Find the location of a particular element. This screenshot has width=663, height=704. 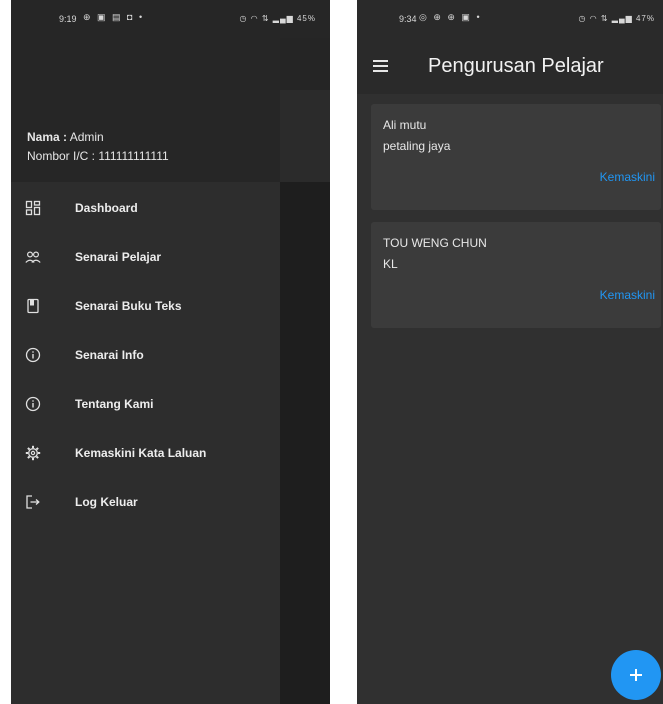

menu-item-label: Dashboard is located at coordinates (106, 208).